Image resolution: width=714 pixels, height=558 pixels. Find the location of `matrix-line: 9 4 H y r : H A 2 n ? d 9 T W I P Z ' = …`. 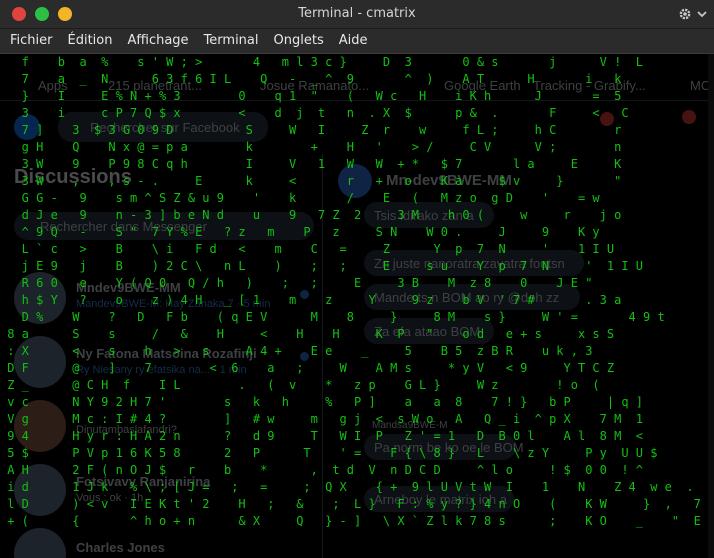

matrix-line: 9 4 H y r : H A 2 n ? d 9 T W I P Z ' = … is located at coordinates (321, 436).